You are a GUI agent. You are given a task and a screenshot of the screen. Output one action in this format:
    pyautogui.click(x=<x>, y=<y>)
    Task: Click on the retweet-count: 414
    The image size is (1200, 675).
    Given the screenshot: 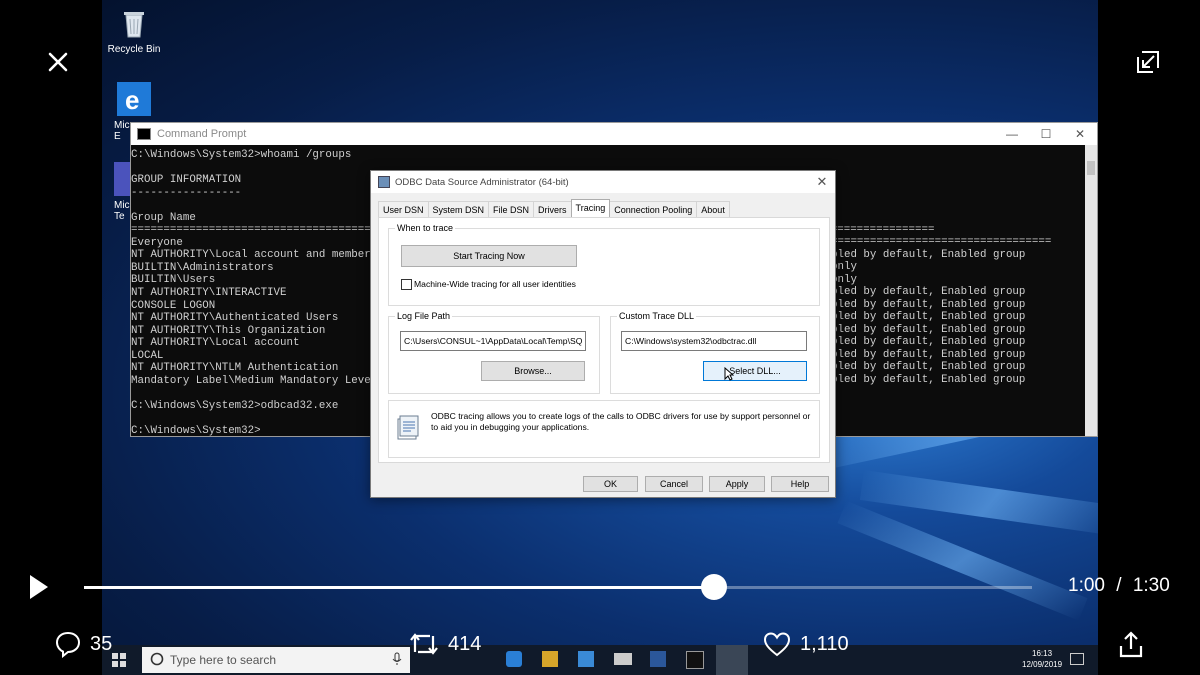 What is the action you would take?
    pyautogui.click(x=465, y=643)
    